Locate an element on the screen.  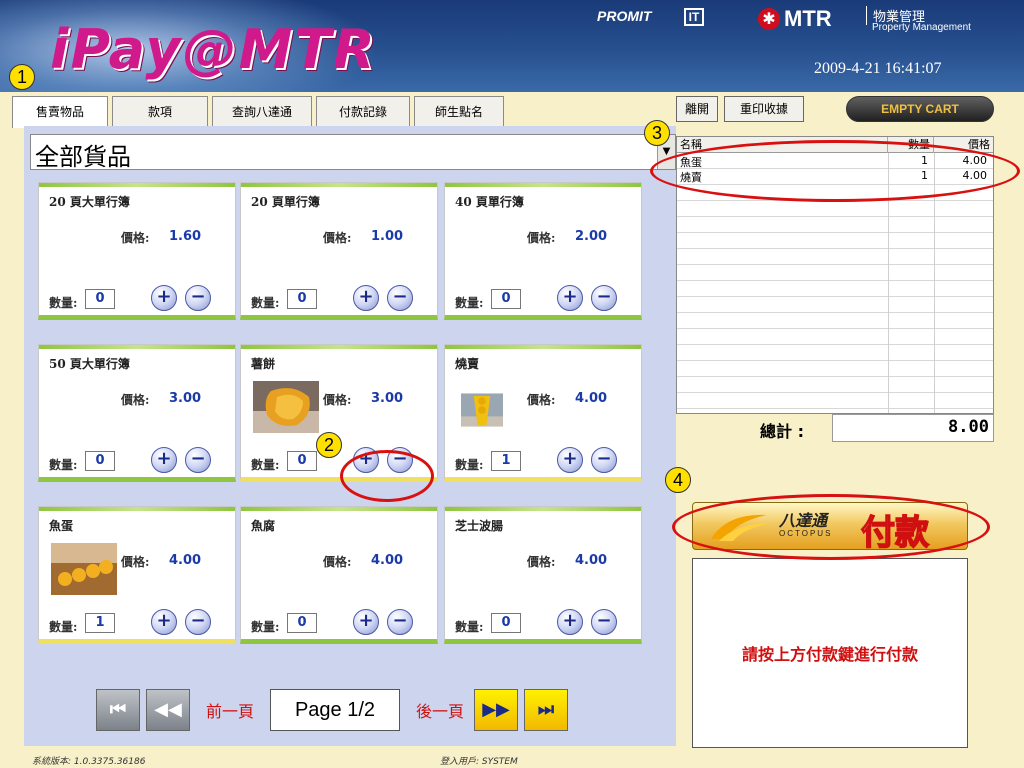
callout-3: 3 is located at coordinates (657, 133).